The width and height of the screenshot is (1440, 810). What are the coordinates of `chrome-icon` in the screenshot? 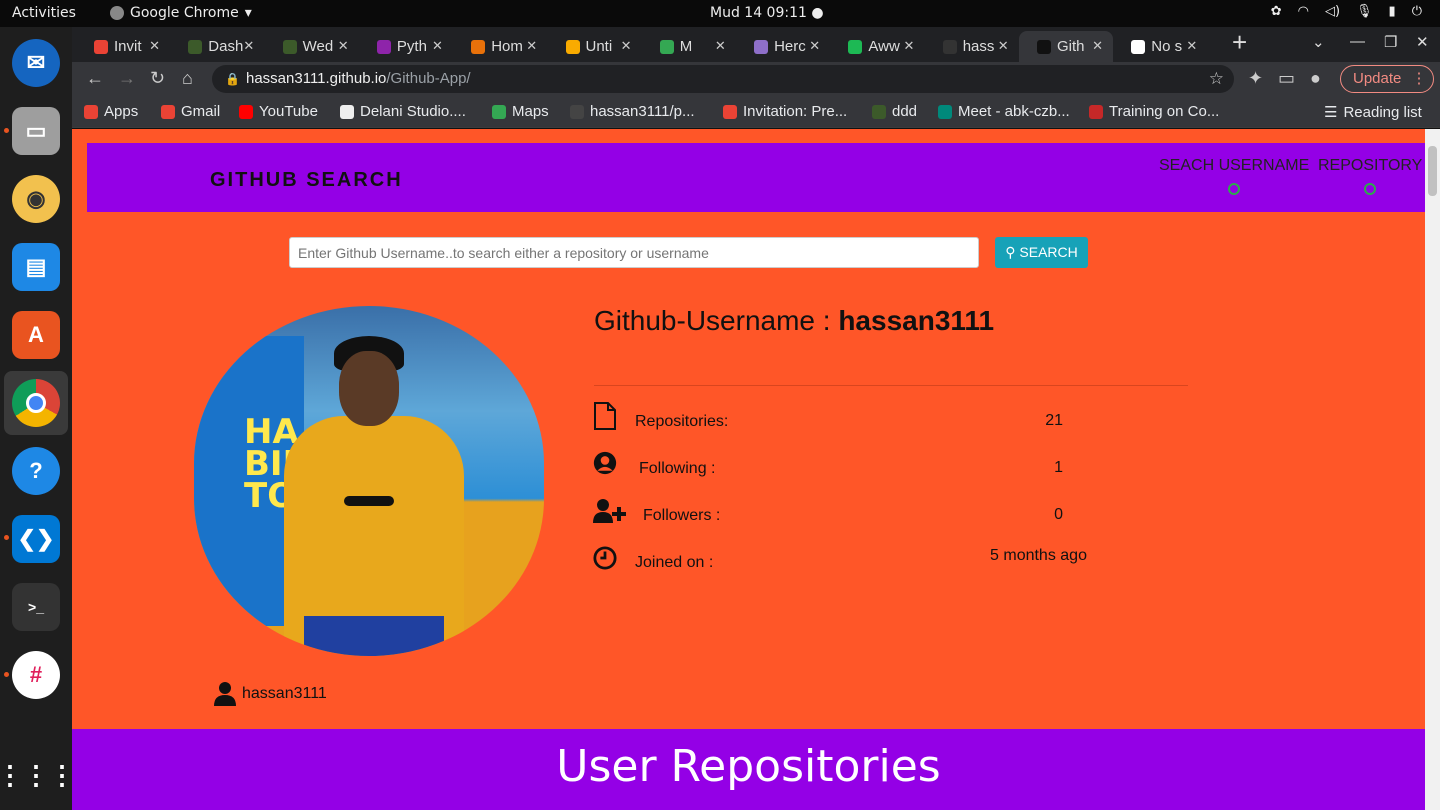 It's located at (117, 13).